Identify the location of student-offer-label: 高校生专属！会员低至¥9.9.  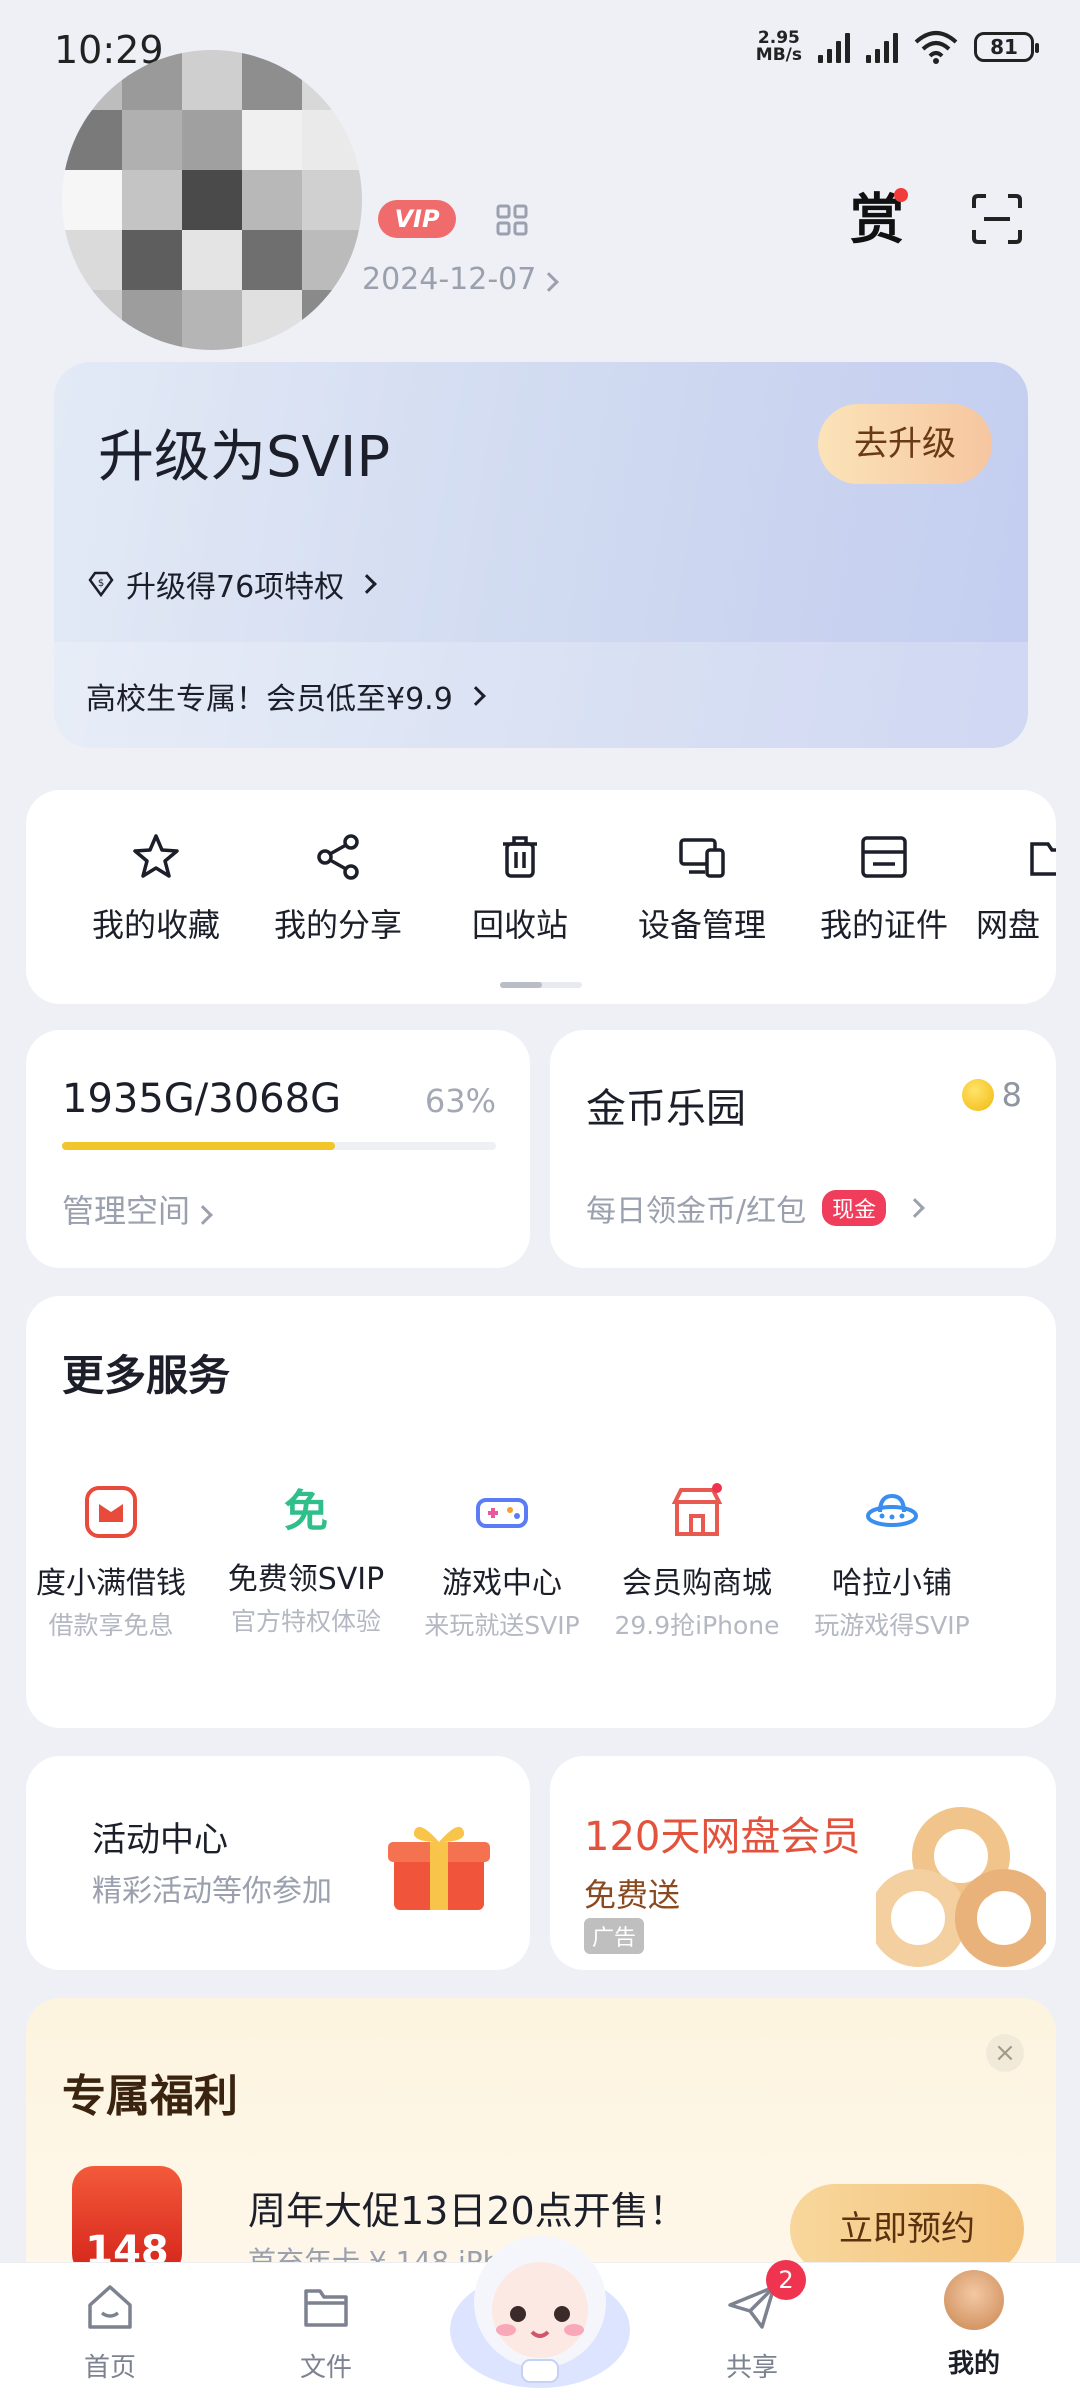
(269, 699).